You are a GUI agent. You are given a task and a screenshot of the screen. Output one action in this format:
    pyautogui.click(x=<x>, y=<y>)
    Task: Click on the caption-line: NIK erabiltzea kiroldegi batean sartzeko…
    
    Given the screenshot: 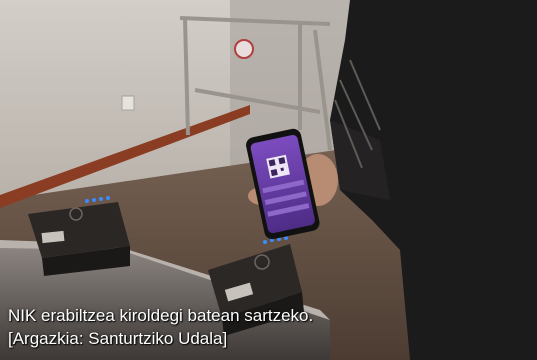 What is the action you would take?
    pyautogui.click(x=161, y=315)
    